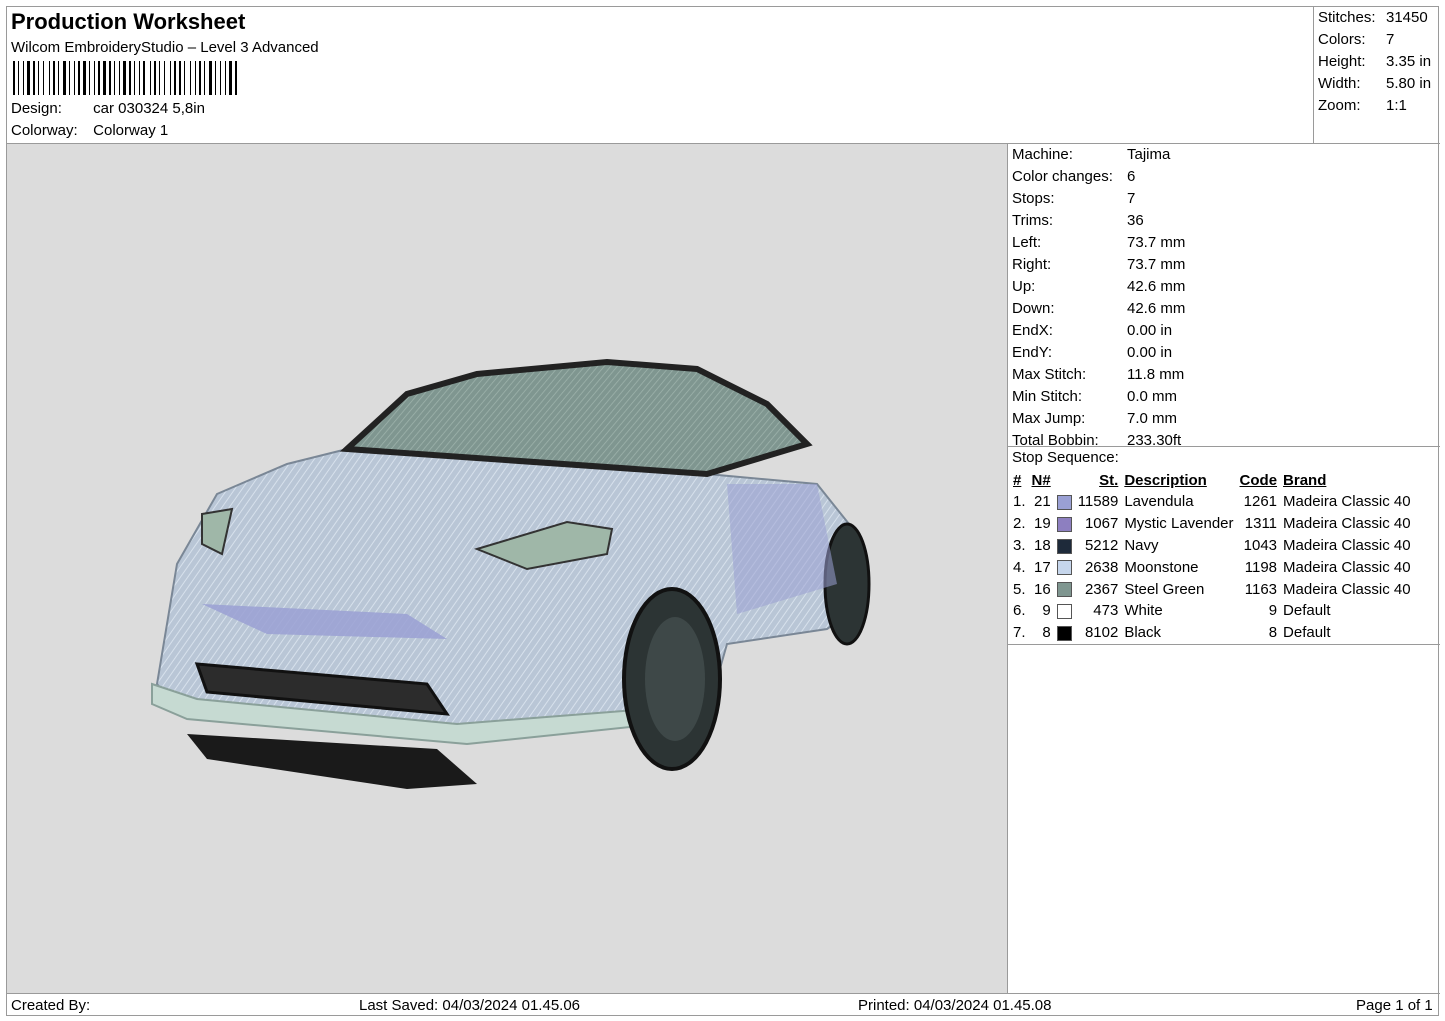  I want to click on row-code: 1198, so click(1261, 567).